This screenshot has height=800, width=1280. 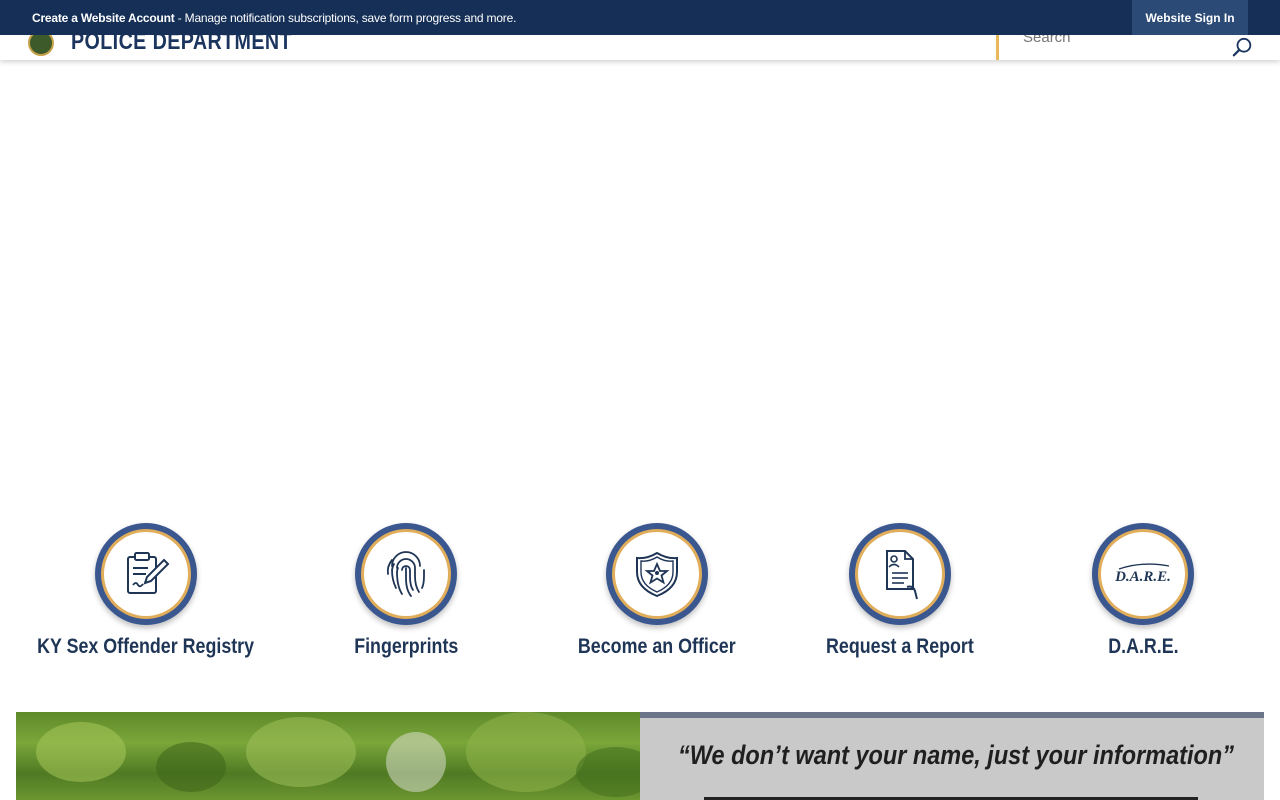 I want to click on quick-link-dare: D.A.R.E. D.A.R.E., so click(x=1143, y=591).